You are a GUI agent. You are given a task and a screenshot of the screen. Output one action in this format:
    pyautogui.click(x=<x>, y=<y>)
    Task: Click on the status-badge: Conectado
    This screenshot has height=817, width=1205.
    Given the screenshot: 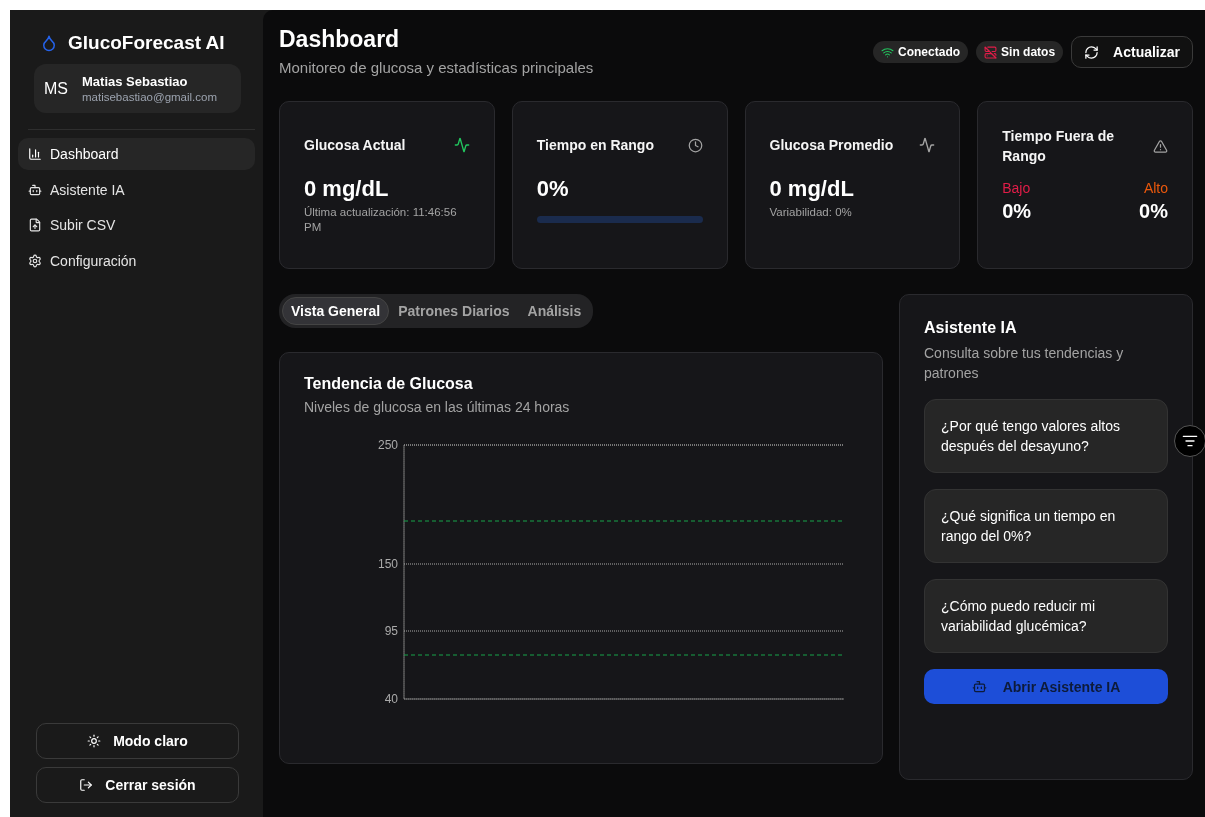 What is the action you would take?
    pyautogui.click(x=921, y=52)
    